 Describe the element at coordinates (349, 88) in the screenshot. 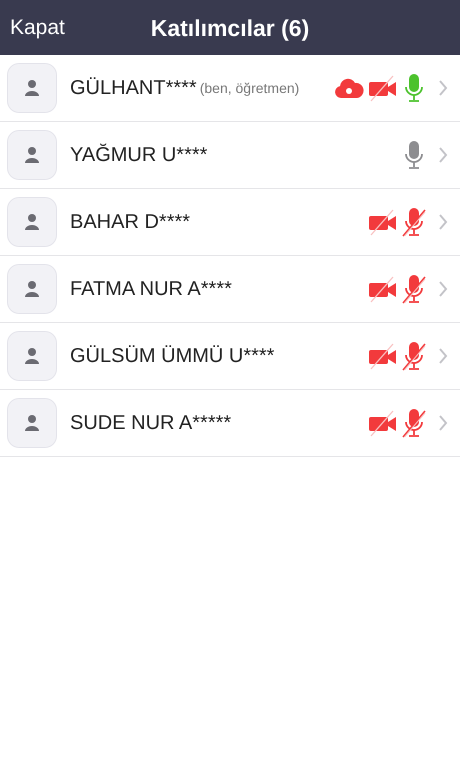

I see `cloud-icon` at that location.